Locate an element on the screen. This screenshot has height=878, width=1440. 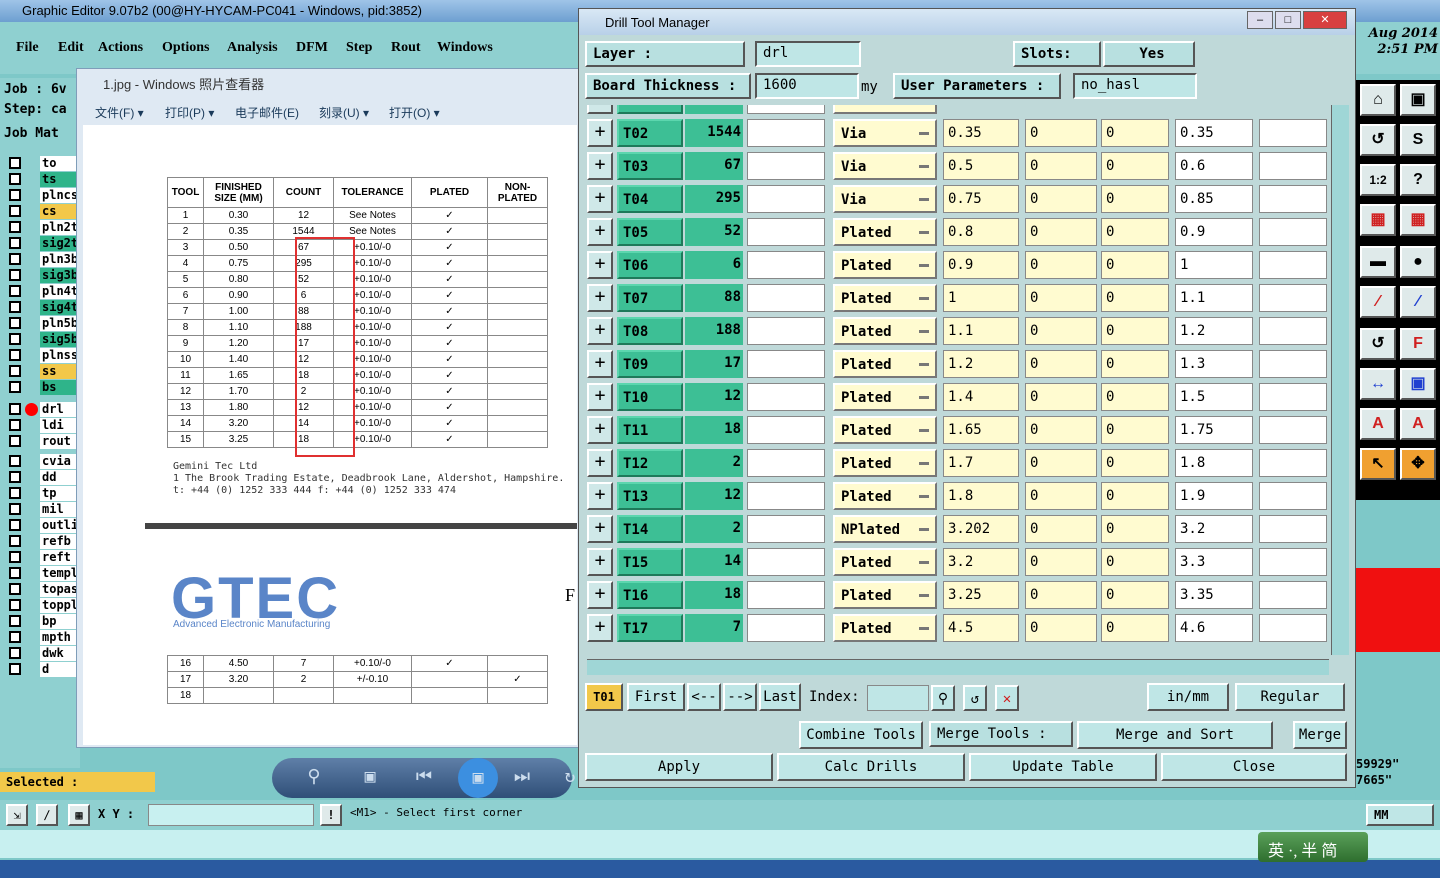
menu-rout: Rout is located at coordinates (406, 48).